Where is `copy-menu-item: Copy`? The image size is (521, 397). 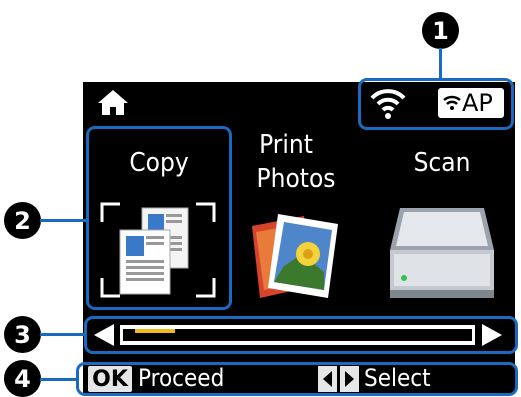
copy-menu-item: Copy is located at coordinates (159, 218).